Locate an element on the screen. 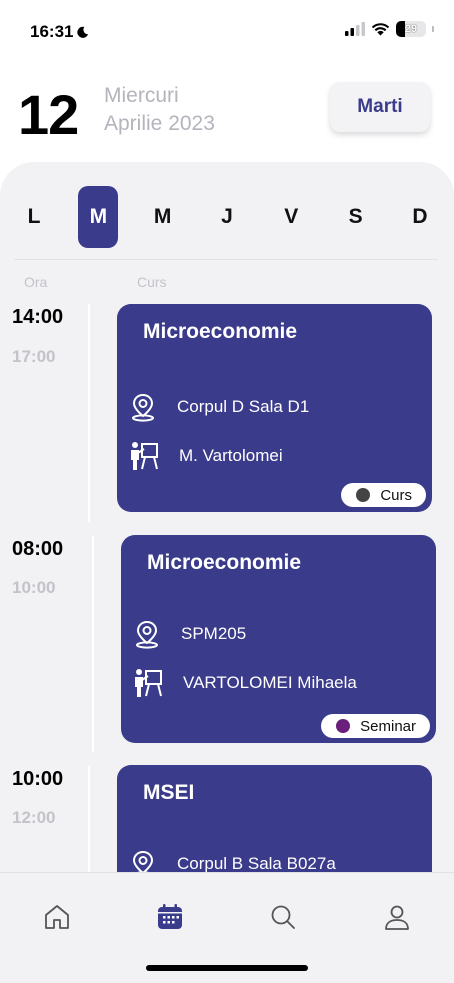 This screenshot has height=983, width=454. week-selector: L M M J V S D is located at coordinates (227, 217).